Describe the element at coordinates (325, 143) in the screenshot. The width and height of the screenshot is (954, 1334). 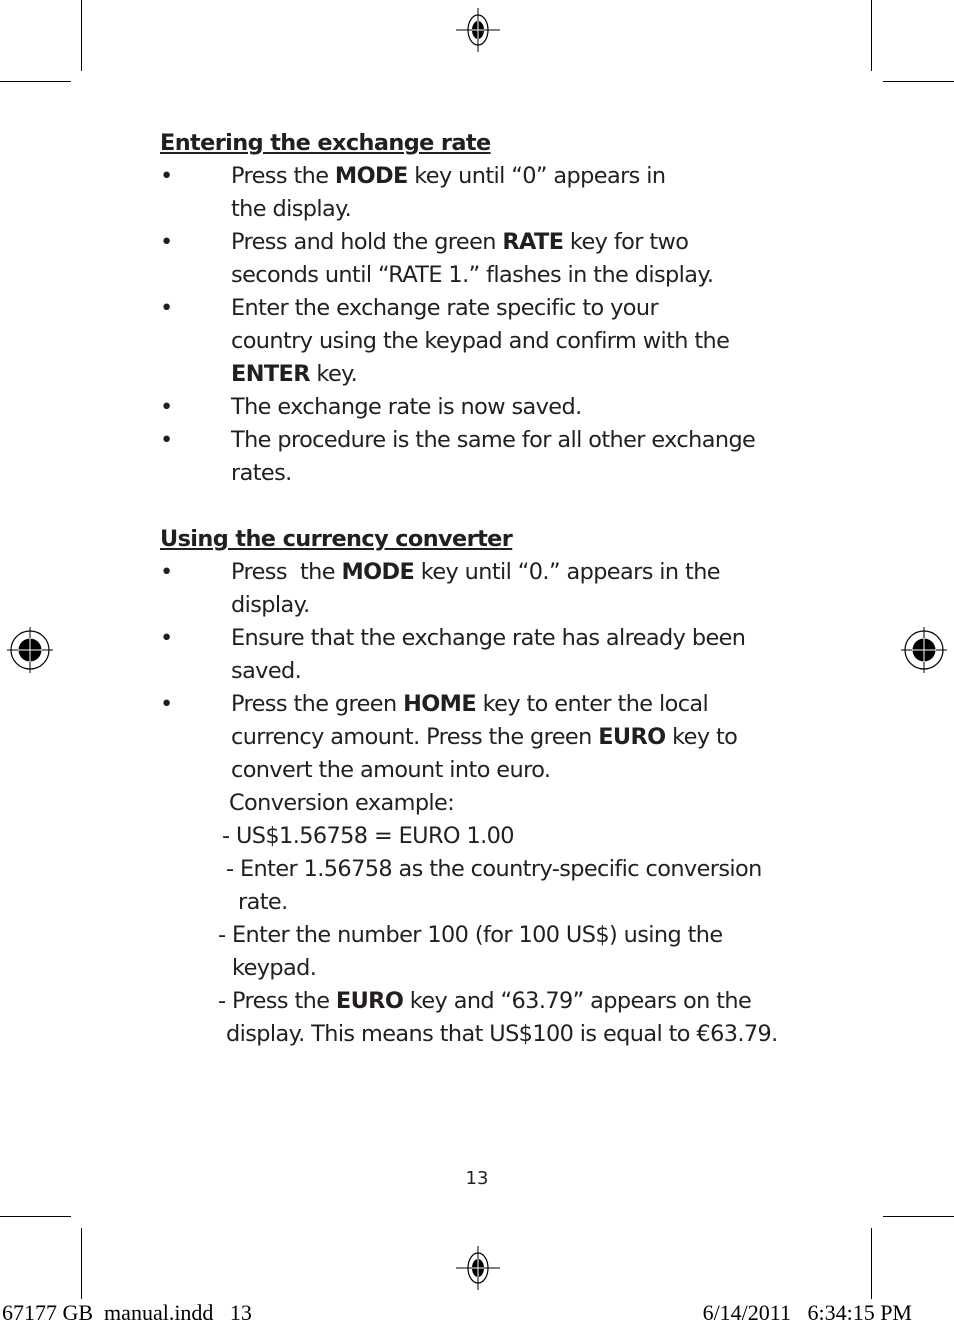
I see `section-heading-entering-rate: Entering the exchange rate` at that location.